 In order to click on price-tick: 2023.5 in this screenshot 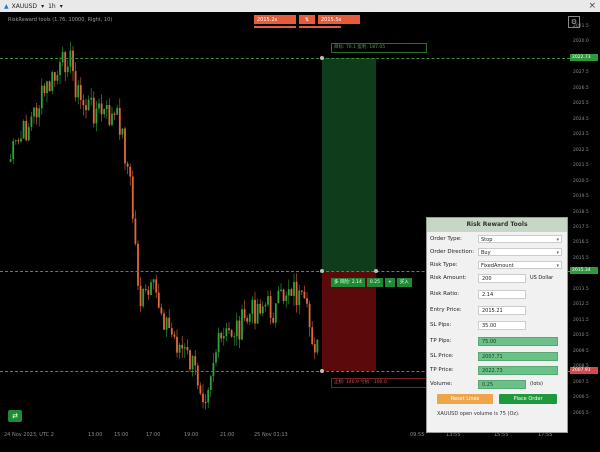, I will do `click(581, 135)`.